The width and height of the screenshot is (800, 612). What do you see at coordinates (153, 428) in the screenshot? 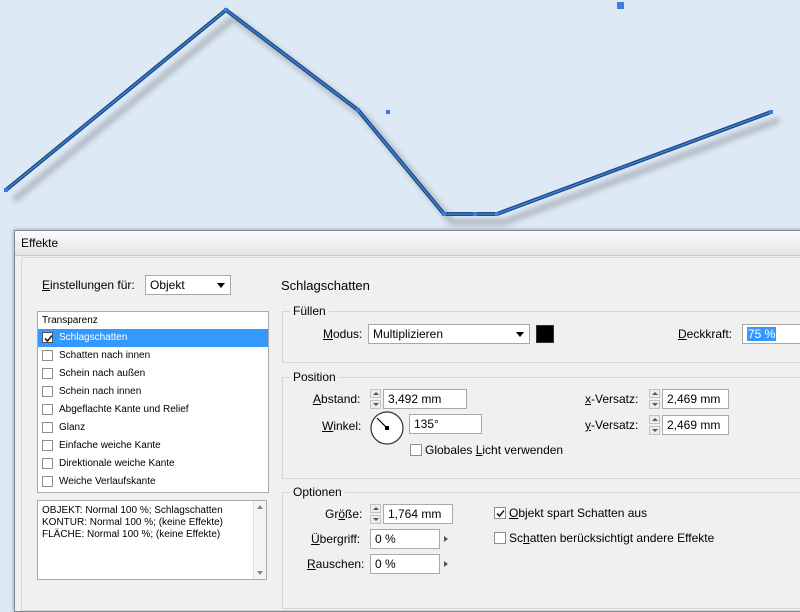
I see `effect-item: Glanz` at bounding box center [153, 428].